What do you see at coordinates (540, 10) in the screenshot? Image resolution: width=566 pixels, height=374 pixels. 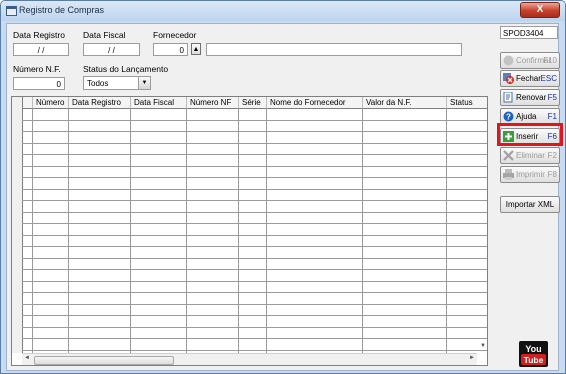 I see `window-close-button: X` at bounding box center [540, 10].